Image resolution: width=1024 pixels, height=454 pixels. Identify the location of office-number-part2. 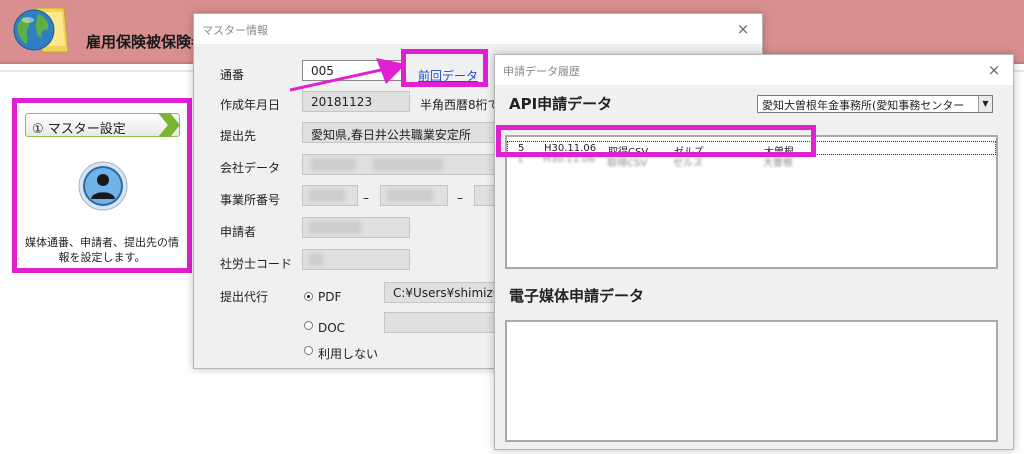
(414, 195).